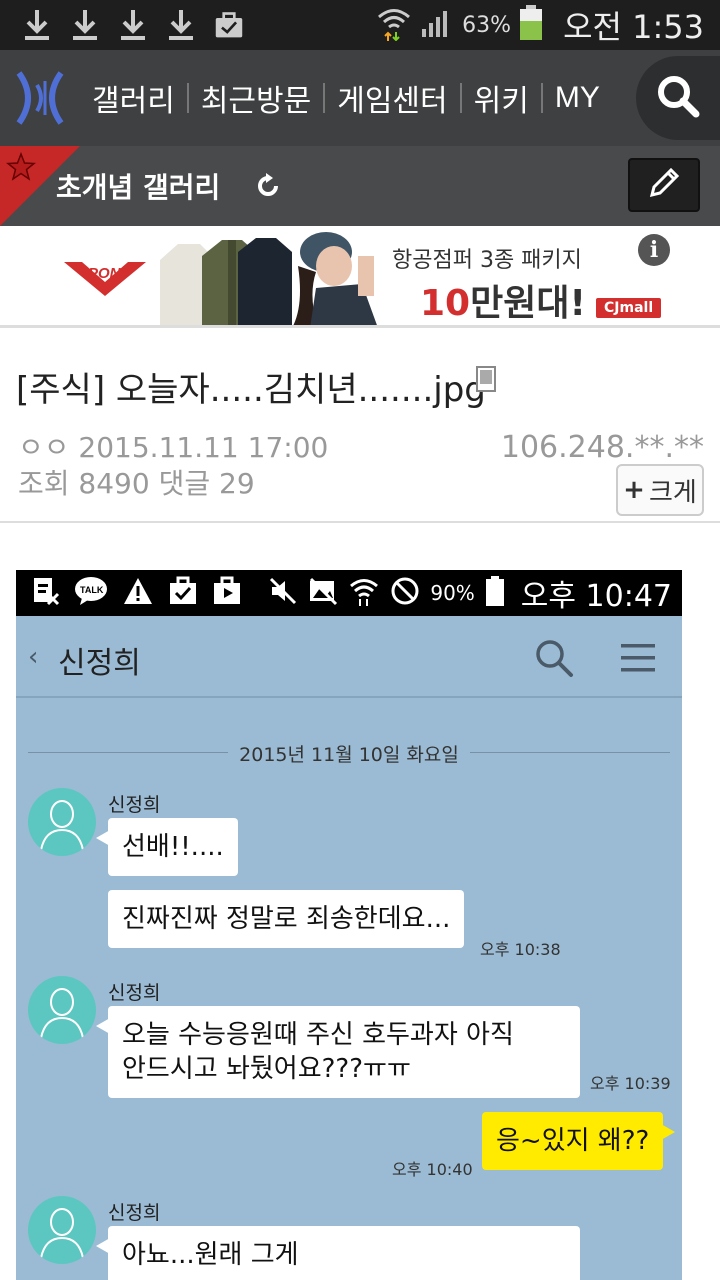  I want to click on refresh-icon, so click(268, 188).